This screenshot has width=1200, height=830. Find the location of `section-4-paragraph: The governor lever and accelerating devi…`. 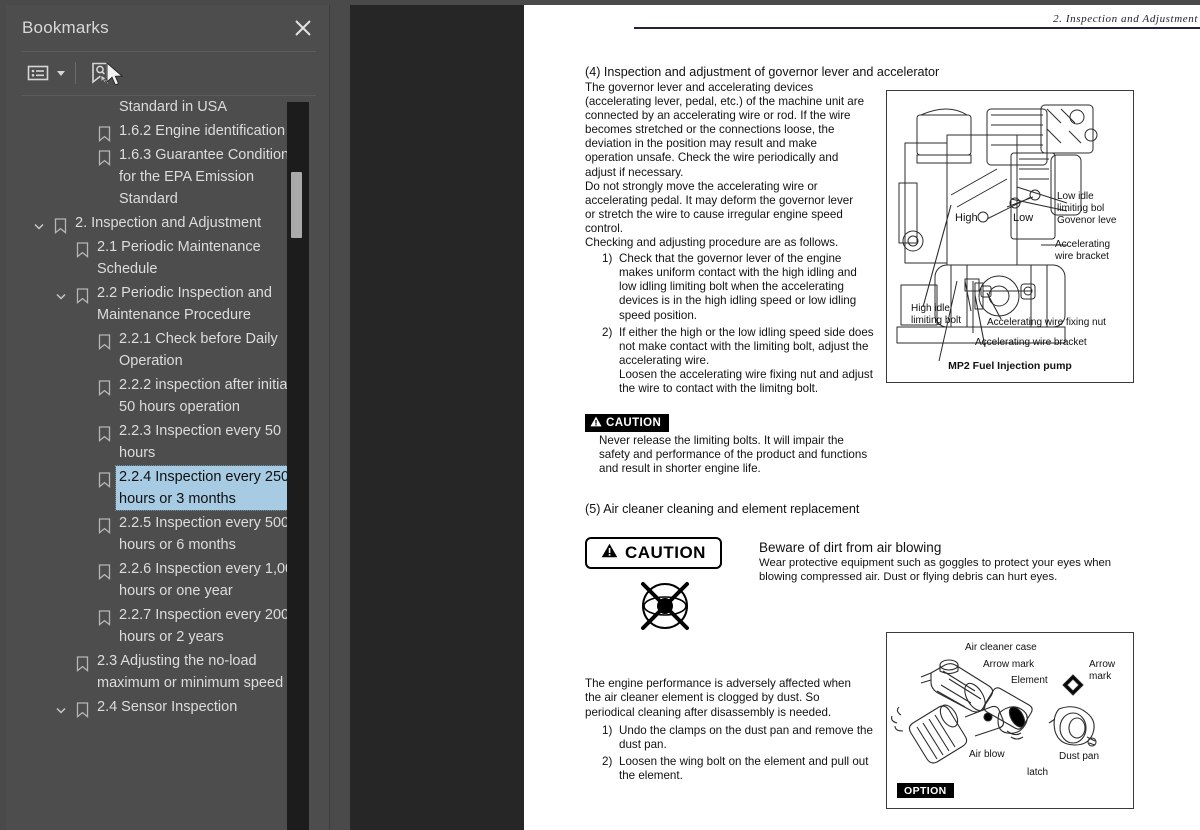

section-4-paragraph: The governor lever and accelerating devi… is located at coordinates (725, 165).